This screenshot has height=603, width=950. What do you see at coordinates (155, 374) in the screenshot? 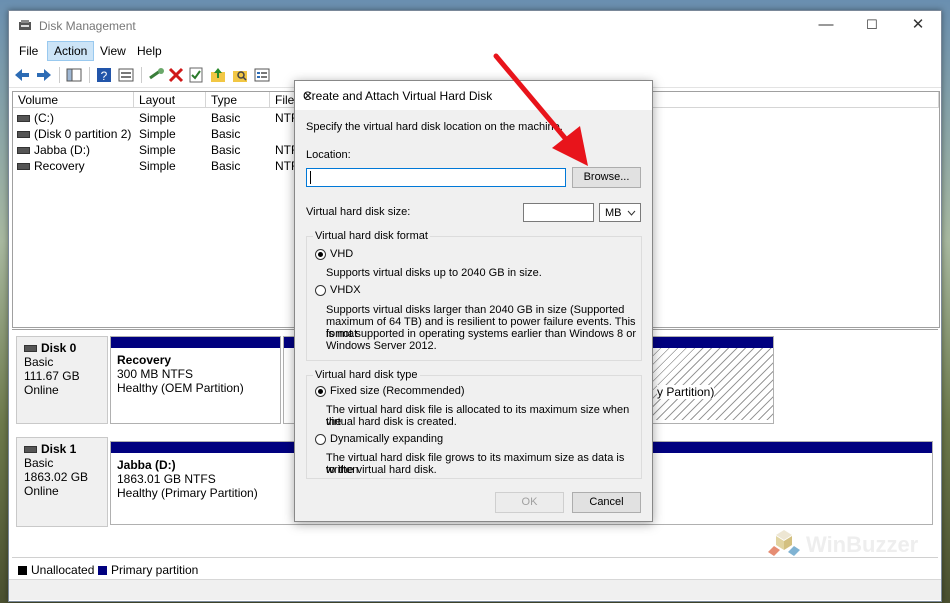
I see `partition-size: 300 MB NTFS` at bounding box center [155, 374].